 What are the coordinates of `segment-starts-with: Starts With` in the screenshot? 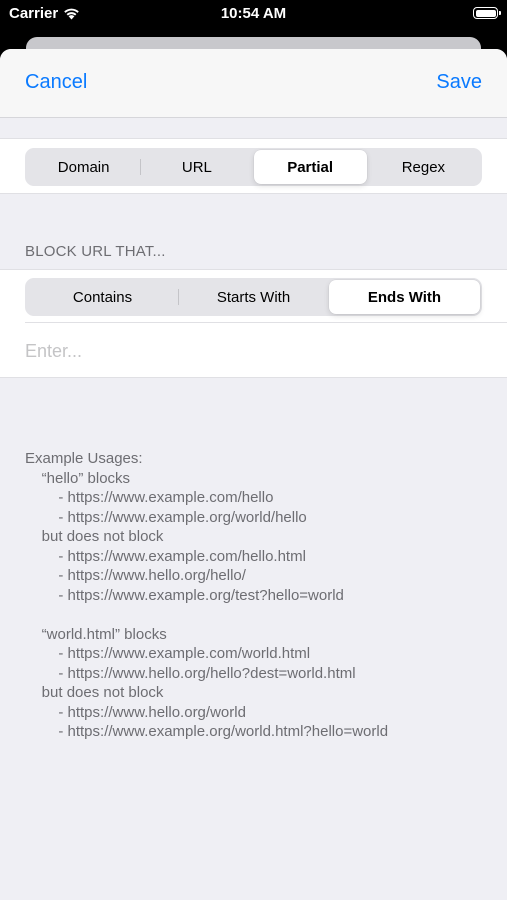 It's located at (253, 297).